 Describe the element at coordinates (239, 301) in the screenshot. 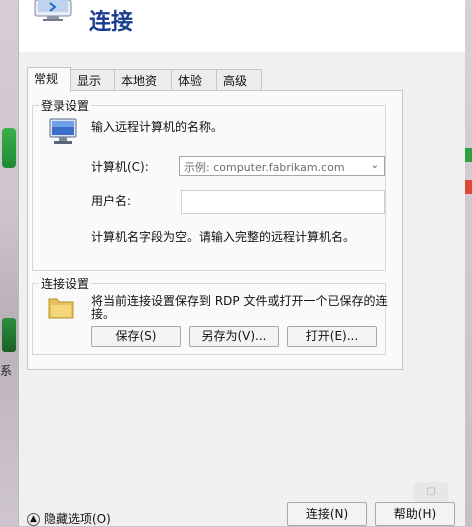

I see `connection-description-line1: 将当前连接设置保存到 RDP 文件或打开一个已保存的连` at that location.